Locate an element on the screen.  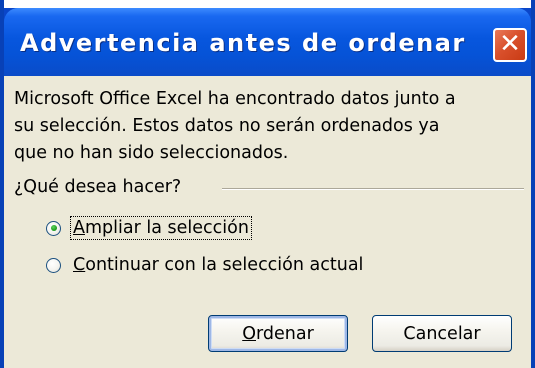
close-icon: ✕ is located at coordinates (510, 44).